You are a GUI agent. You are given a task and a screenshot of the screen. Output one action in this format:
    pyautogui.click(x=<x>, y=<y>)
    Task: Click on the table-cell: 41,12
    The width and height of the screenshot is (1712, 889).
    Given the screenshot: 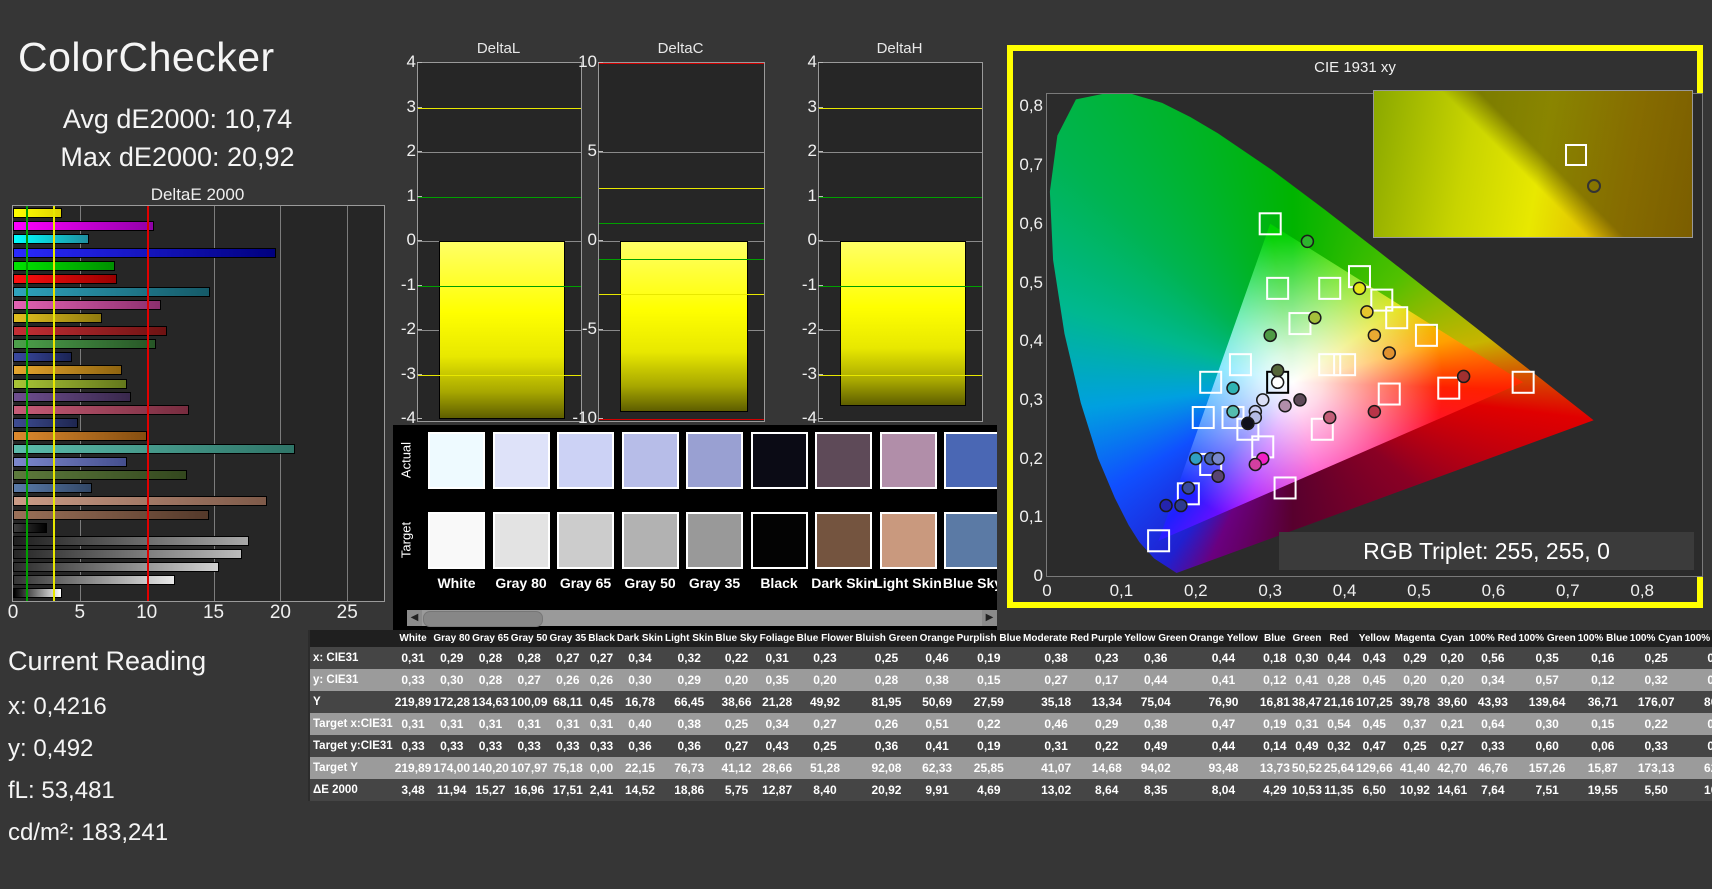 What is the action you would take?
    pyautogui.click(x=736, y=768)
    